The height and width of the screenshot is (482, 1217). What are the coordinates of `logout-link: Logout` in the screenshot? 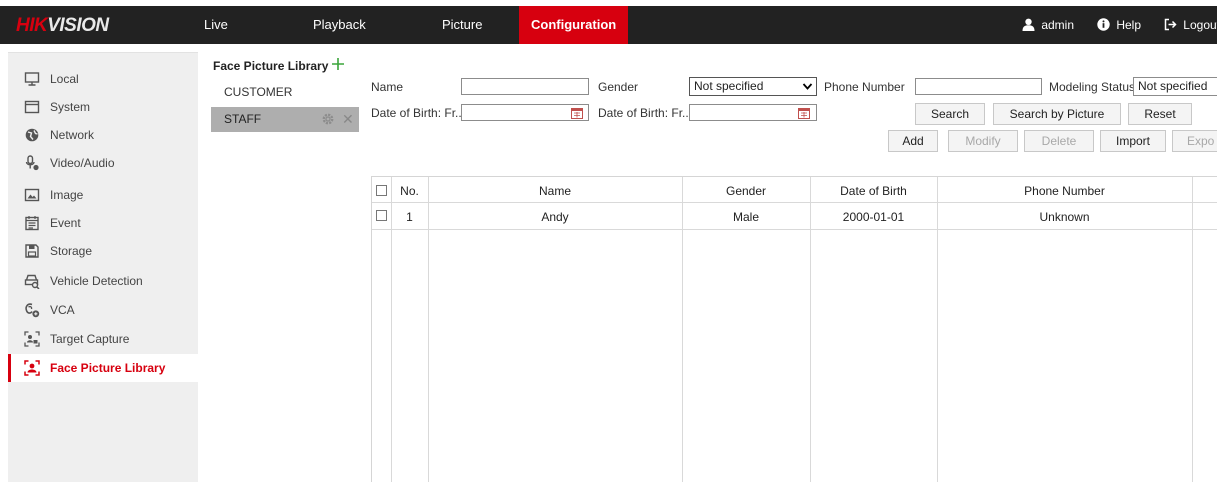 It's located at (1190, 25).